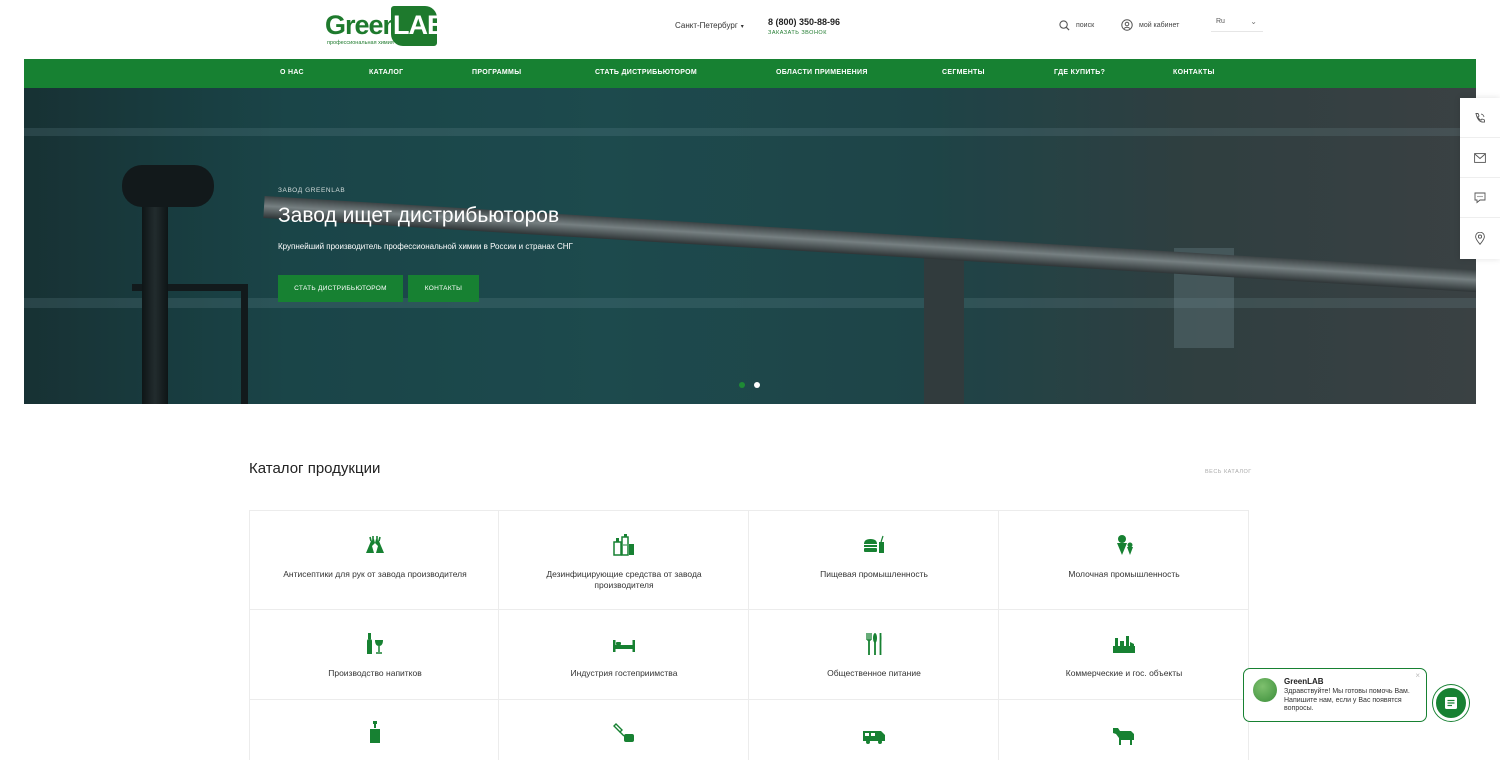 The width and height of the screenshot is (1500, 760). I want to click on catalog-item-label: Молочная промышленность, so click(1124, 574).